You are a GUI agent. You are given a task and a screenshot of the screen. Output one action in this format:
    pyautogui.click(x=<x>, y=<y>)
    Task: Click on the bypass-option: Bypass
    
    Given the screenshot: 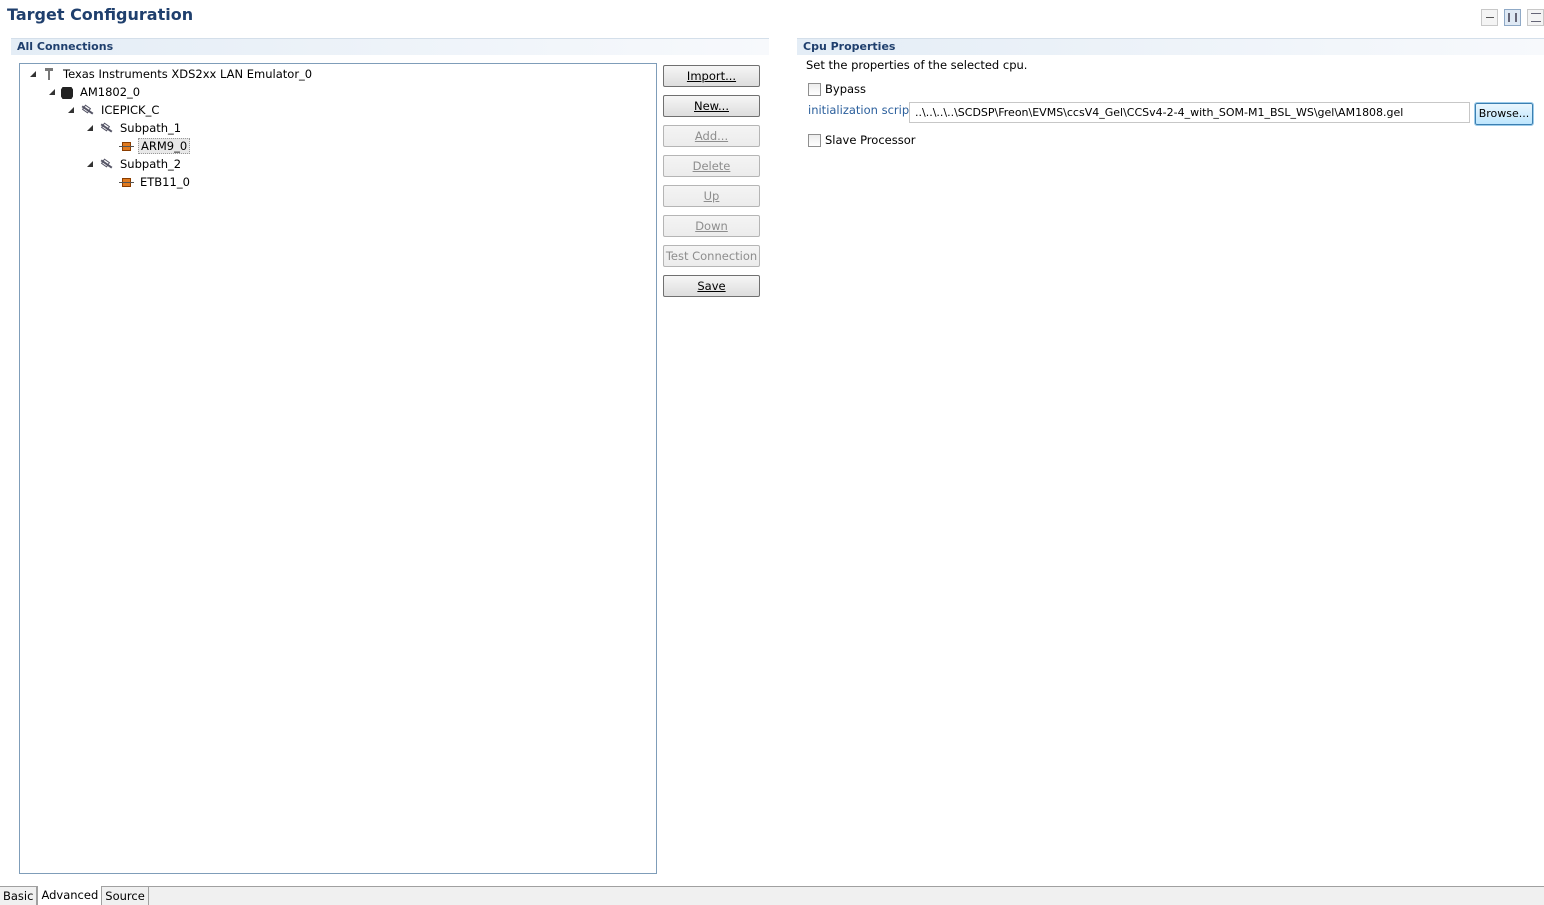 What is the action you would take?
    pyautogui.click(x=837, y=89)
    